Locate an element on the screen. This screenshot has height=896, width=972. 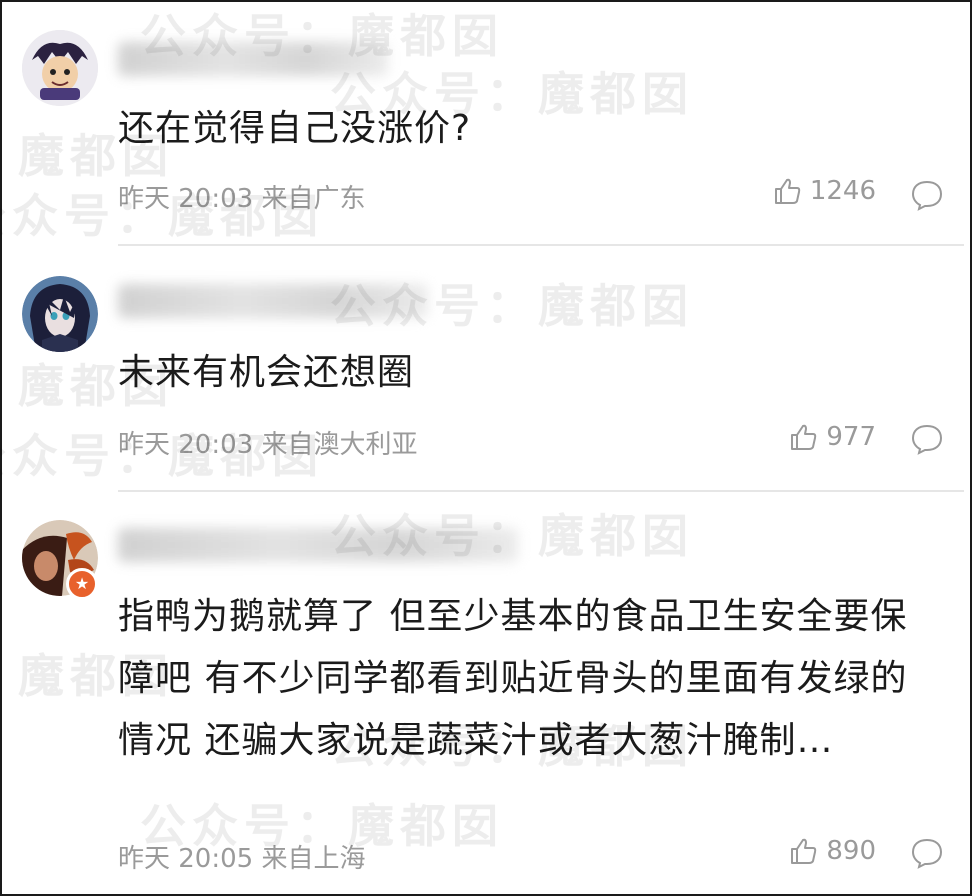
comment-meta: 昨天 20:03 来自广东 is located at coordinates (241, 196).